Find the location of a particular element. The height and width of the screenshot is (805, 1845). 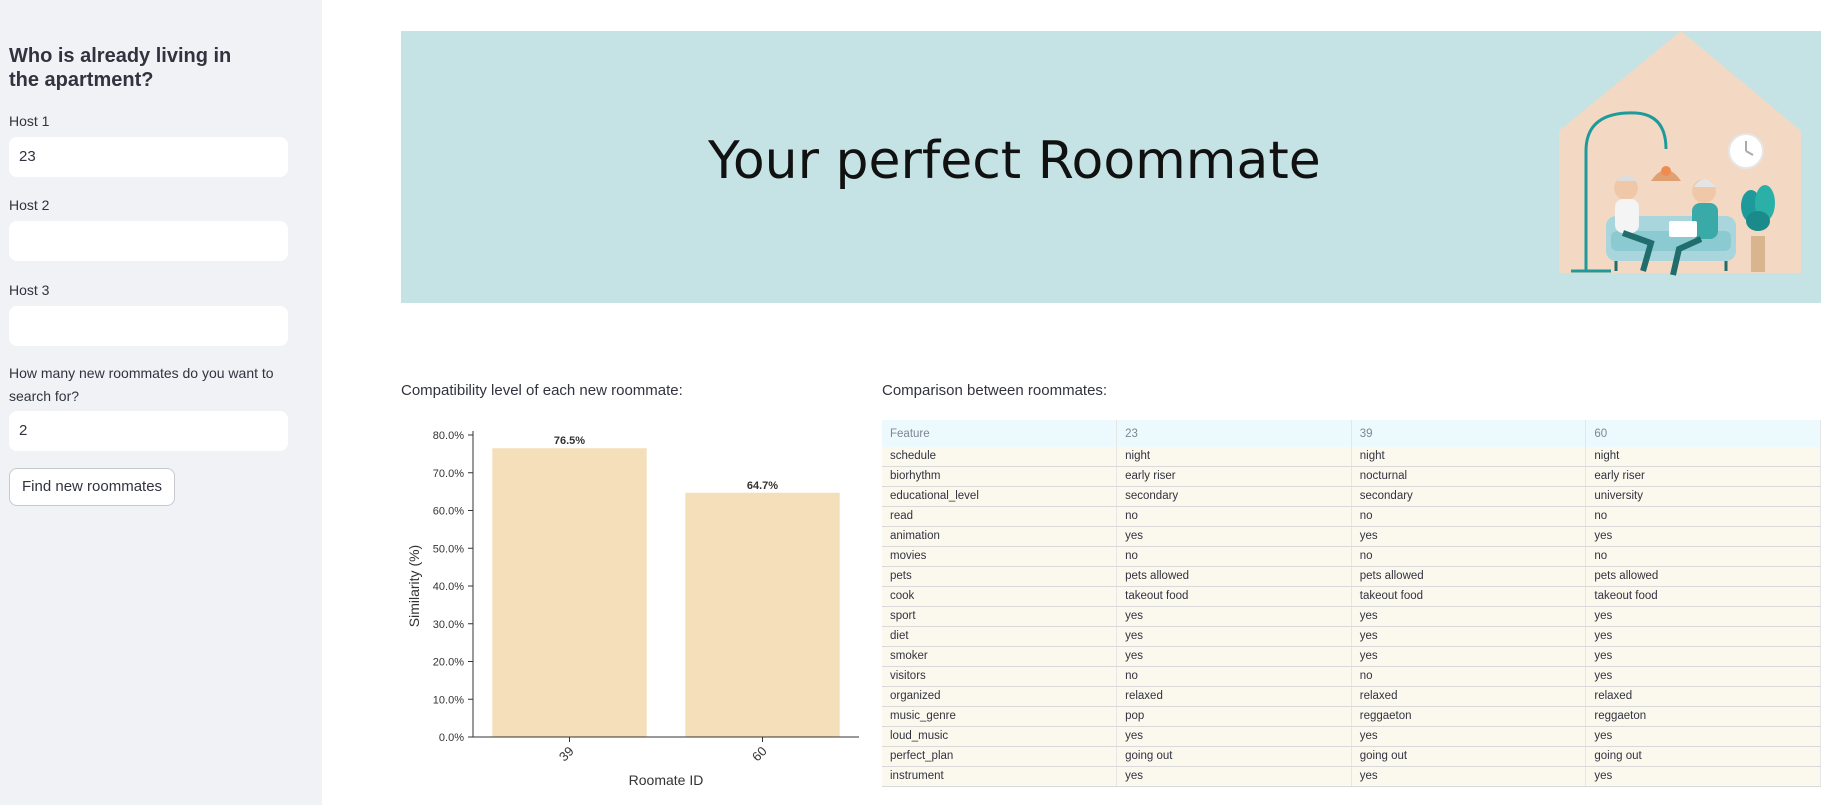

table-caption: Comparison between roommates: is located at coordinates (995, 390).